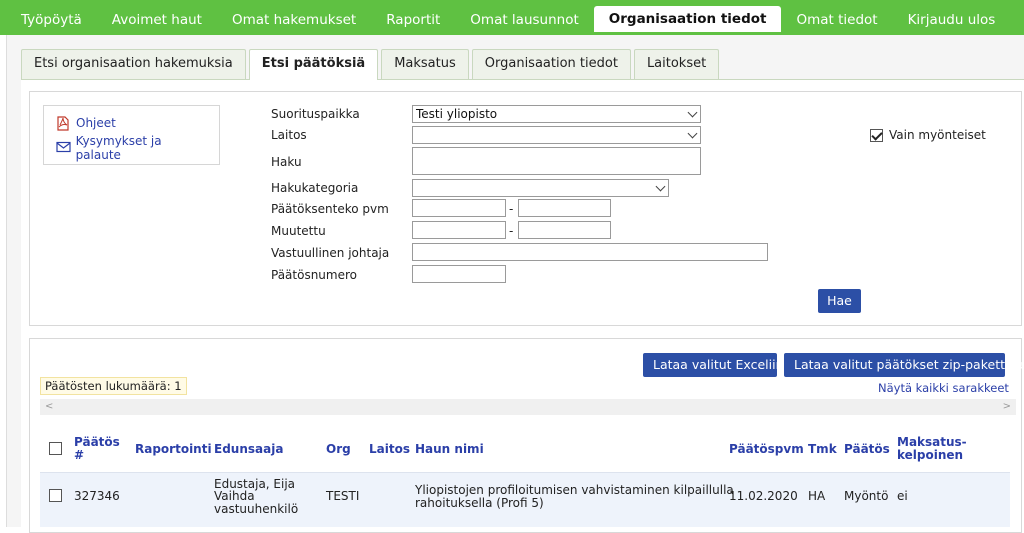  I want to click on kysymykset-palaute-link: Kysymykset ja palaute, so click(131, 148).